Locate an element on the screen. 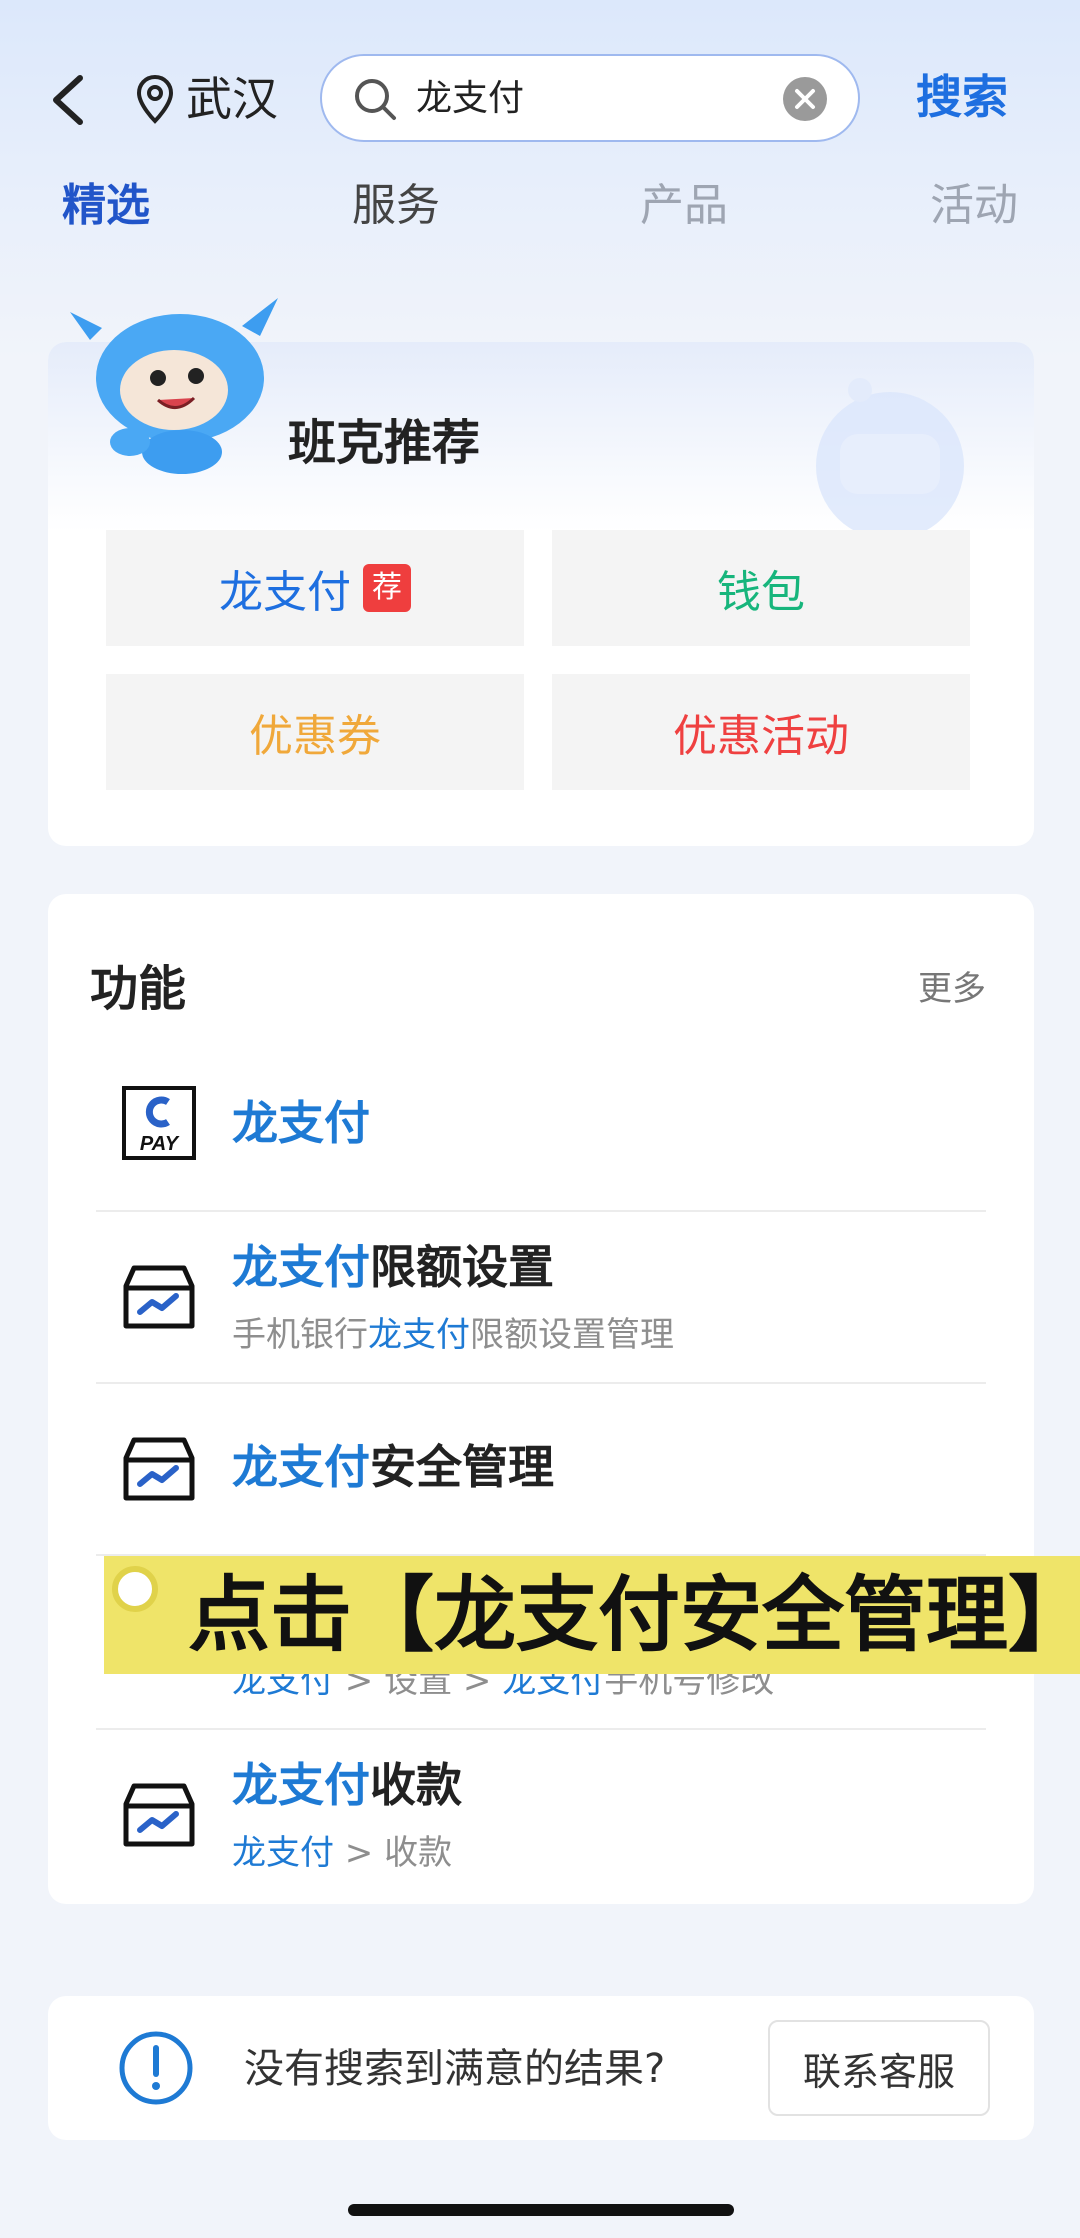  recommend-item-wallet: 钱包 is located at coordinates (761, 588).